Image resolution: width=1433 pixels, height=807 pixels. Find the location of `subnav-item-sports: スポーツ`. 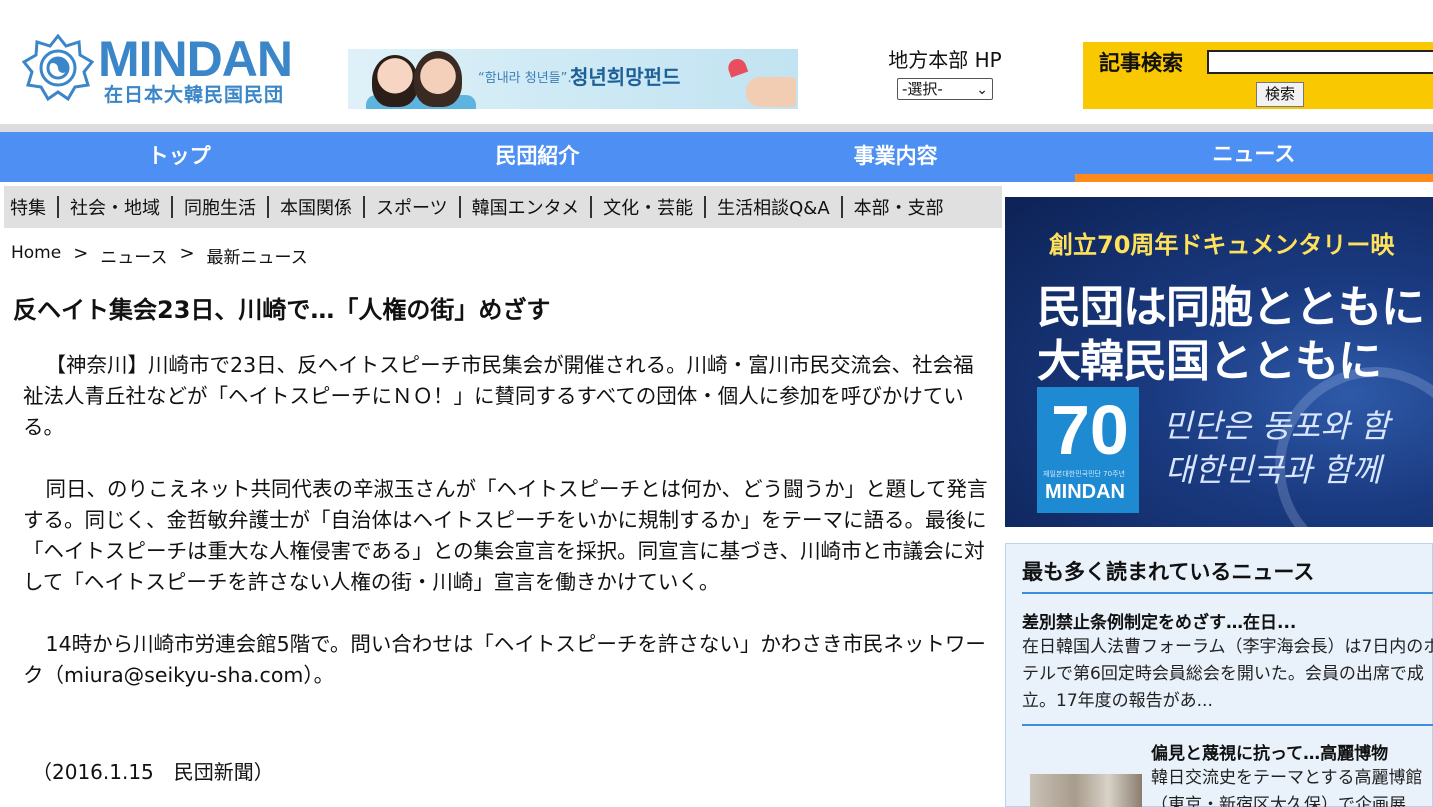

subnav-item-sports: スポーツ is located at coordinates (412, 207).